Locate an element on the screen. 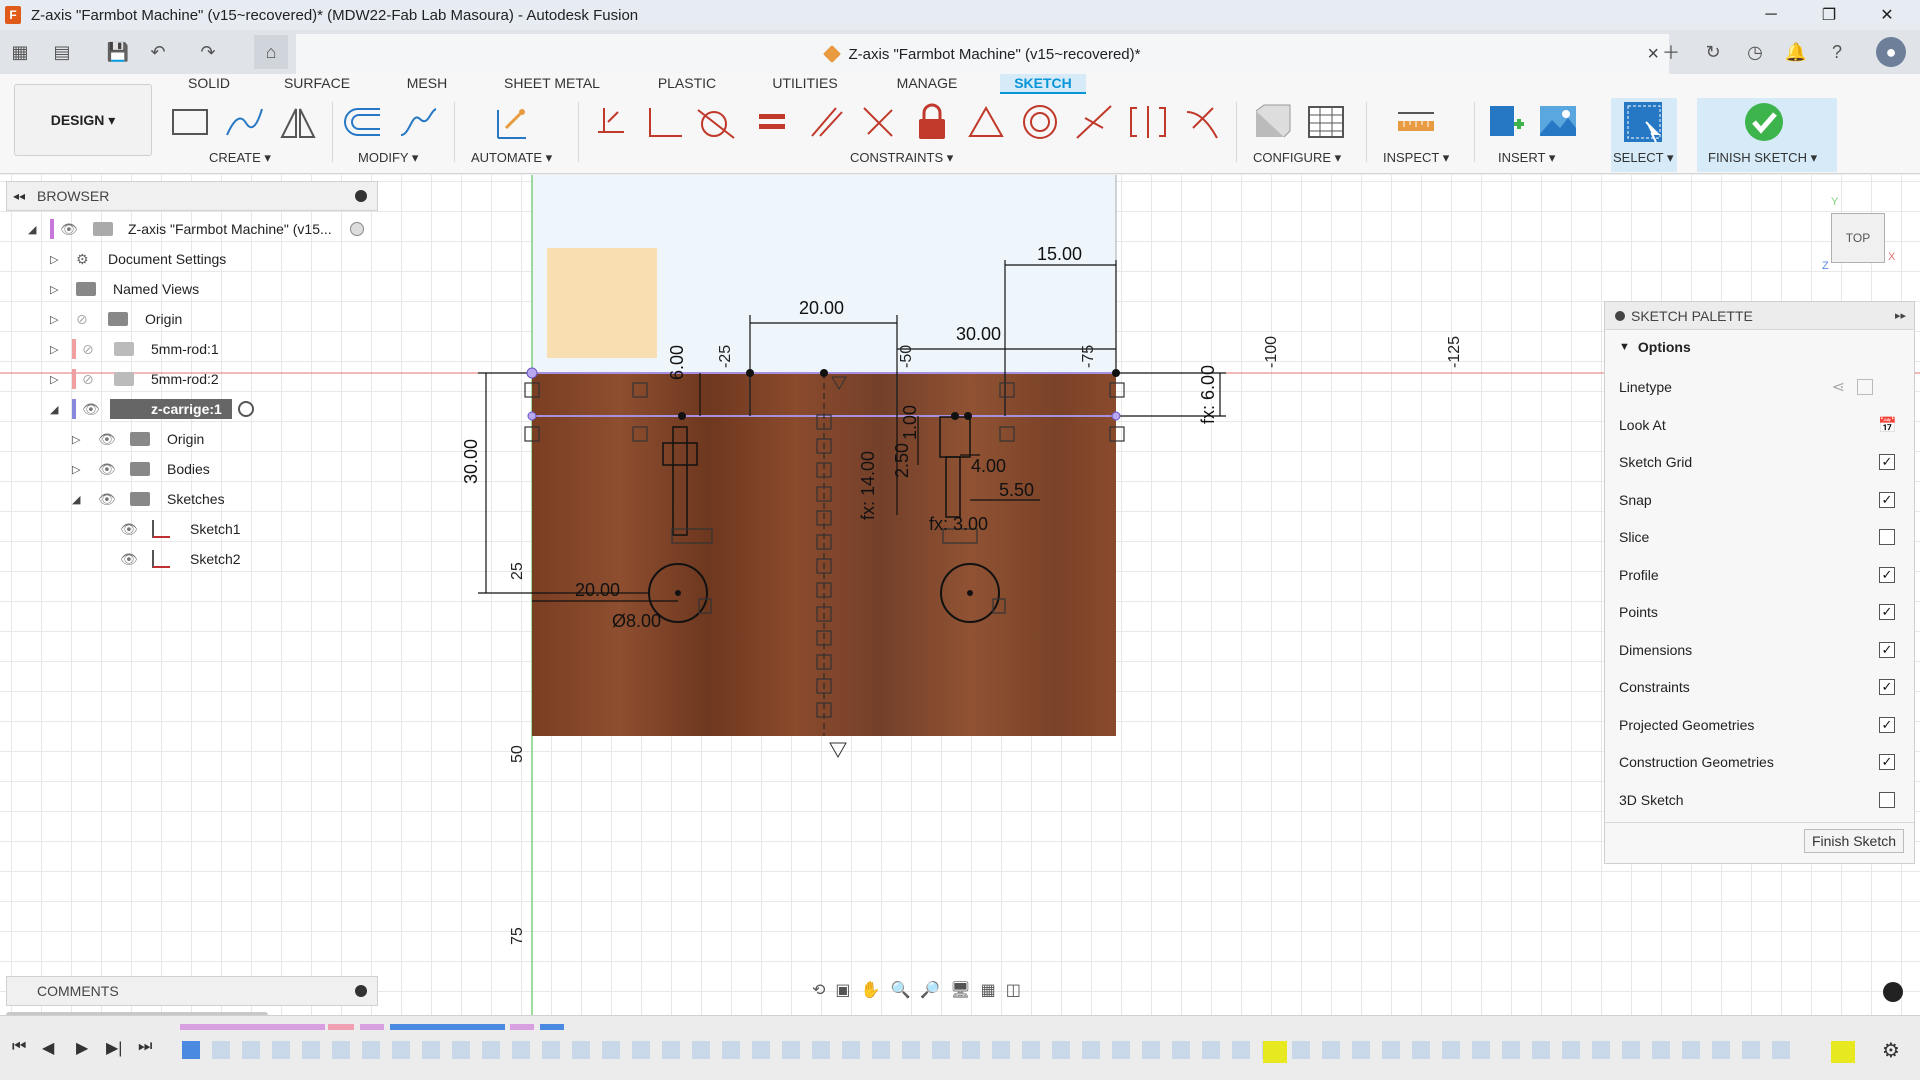 The image size is (1920, 1080). dimension-label: 5.50 is located at coordinates (1016, 490).